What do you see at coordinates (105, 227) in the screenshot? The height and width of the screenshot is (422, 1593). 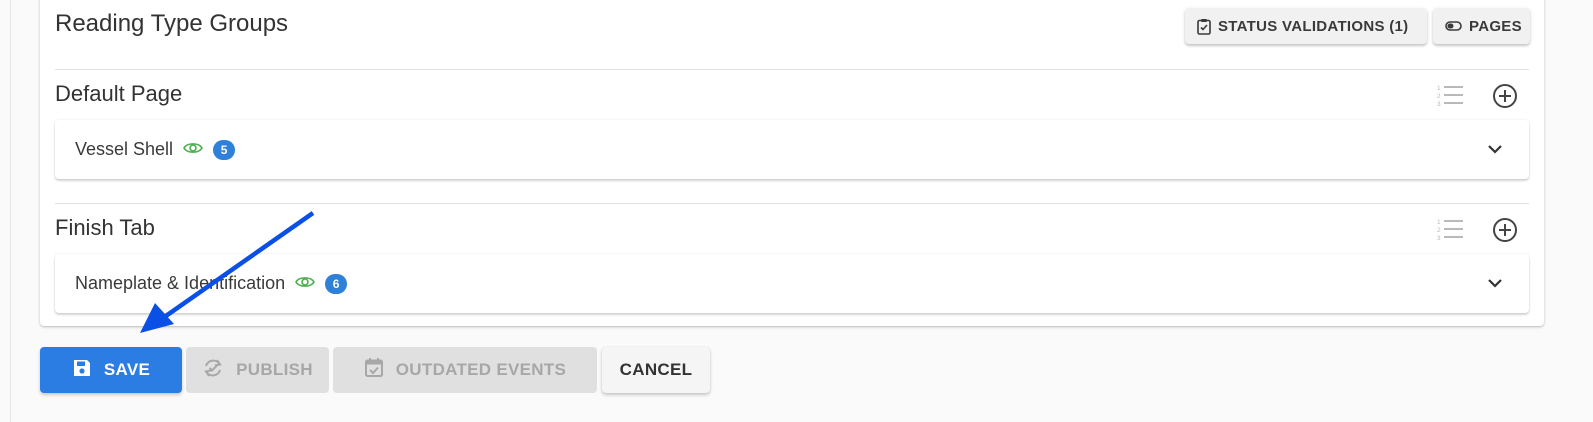 I see `section-title-finish-tab: Finish Tab` at bounding box center [105, 227].